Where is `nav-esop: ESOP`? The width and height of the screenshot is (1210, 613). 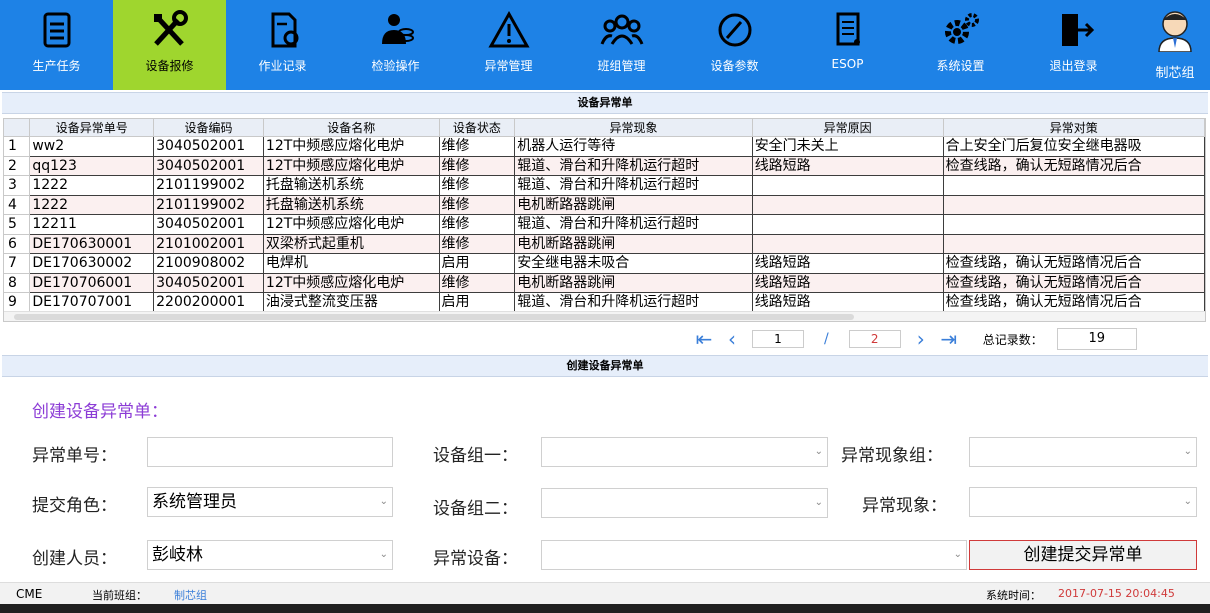 nav-esop: ESOP is located at coordinates (847, 45).